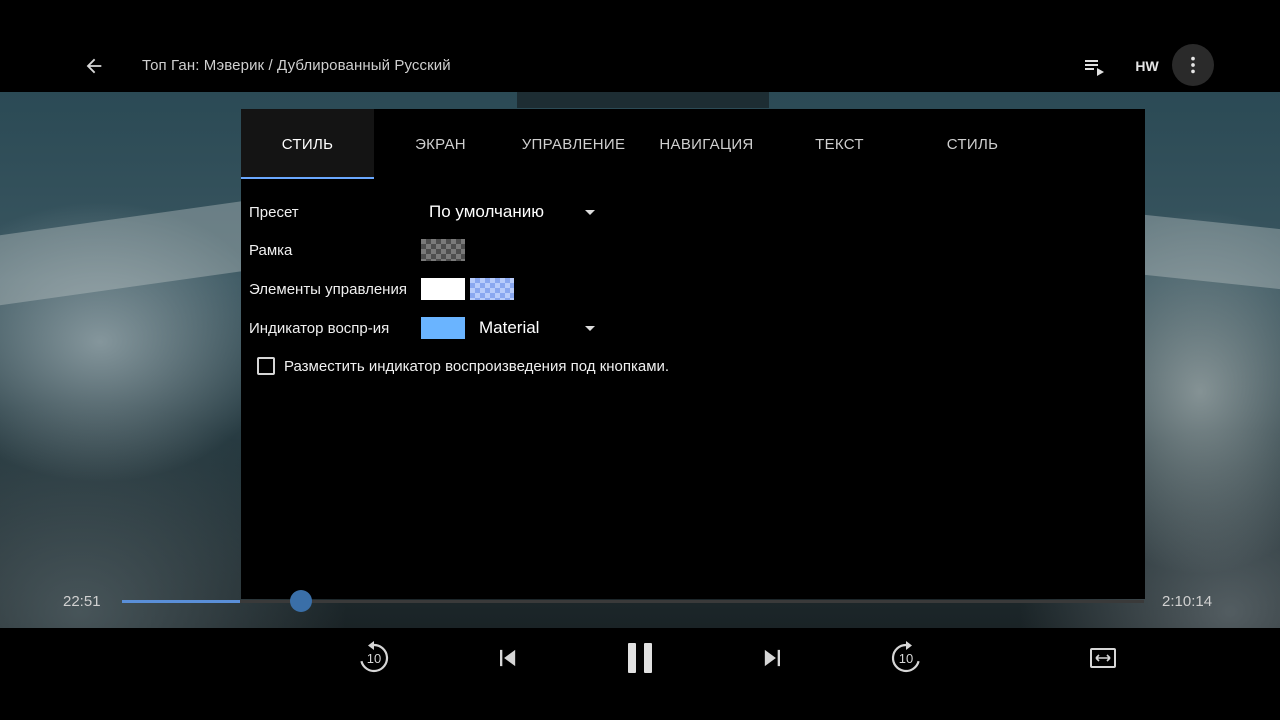 This screenshot has height=720, width=1280. I want to click on rewind-seconds: 10, so click(374, 658).